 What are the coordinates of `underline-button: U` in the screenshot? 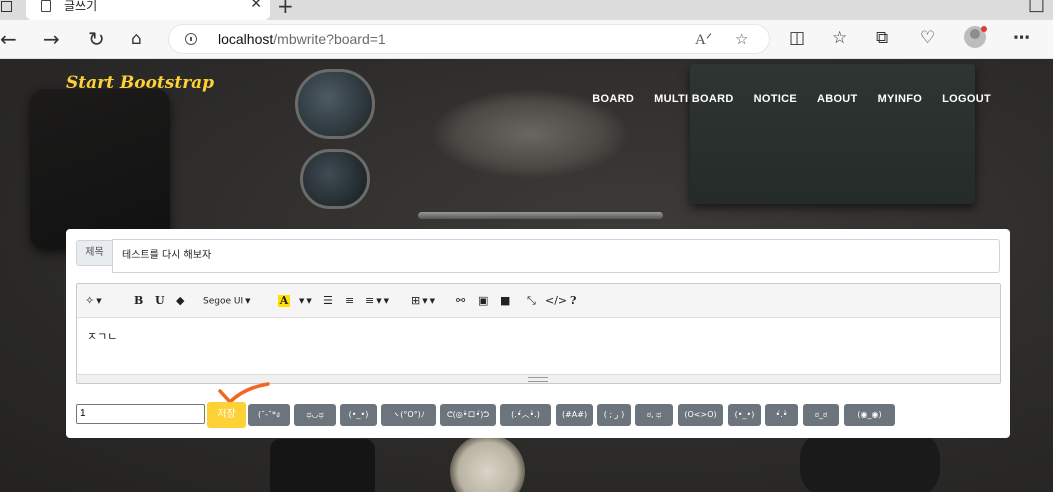 It's located at (160, 301).